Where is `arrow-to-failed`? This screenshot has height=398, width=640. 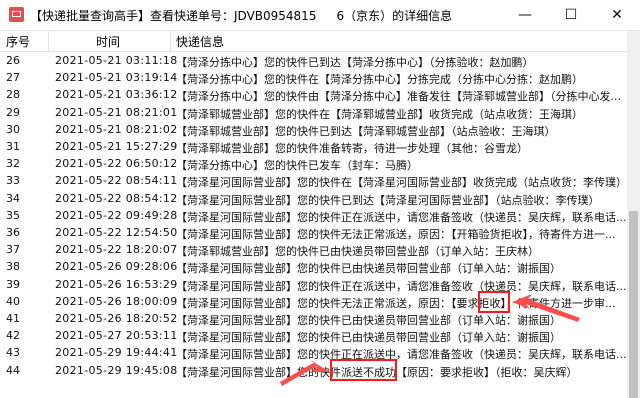
arrow-to-failed is located at coordinates (305, 373).